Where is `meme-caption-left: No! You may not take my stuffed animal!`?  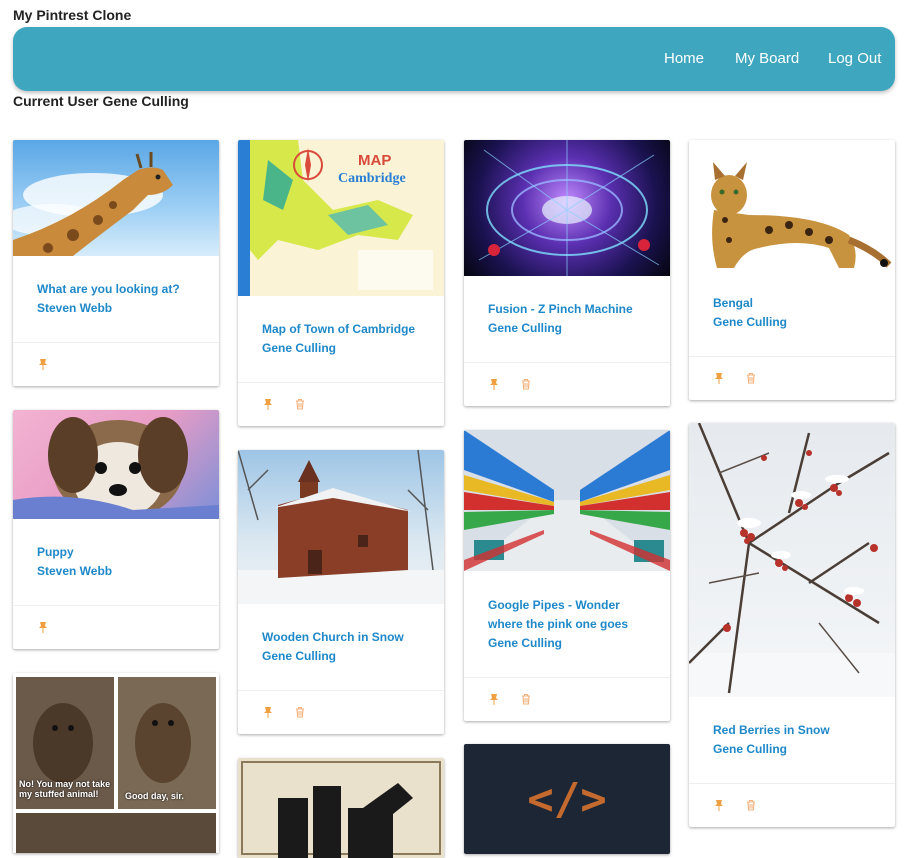
meme-caption-left: No! You may not take my stuffed animal! is located at coordinates (65, 789).